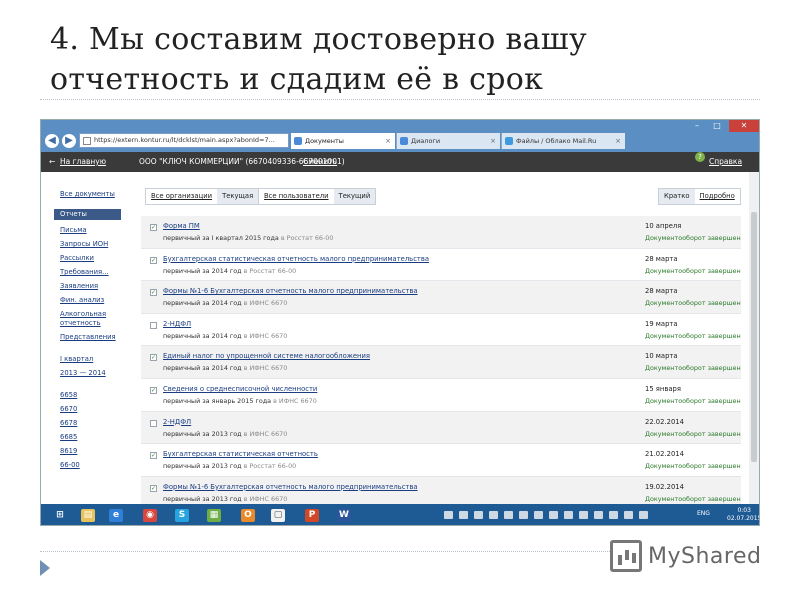  I want to click on maximize-icon: □, so click(717, 126).